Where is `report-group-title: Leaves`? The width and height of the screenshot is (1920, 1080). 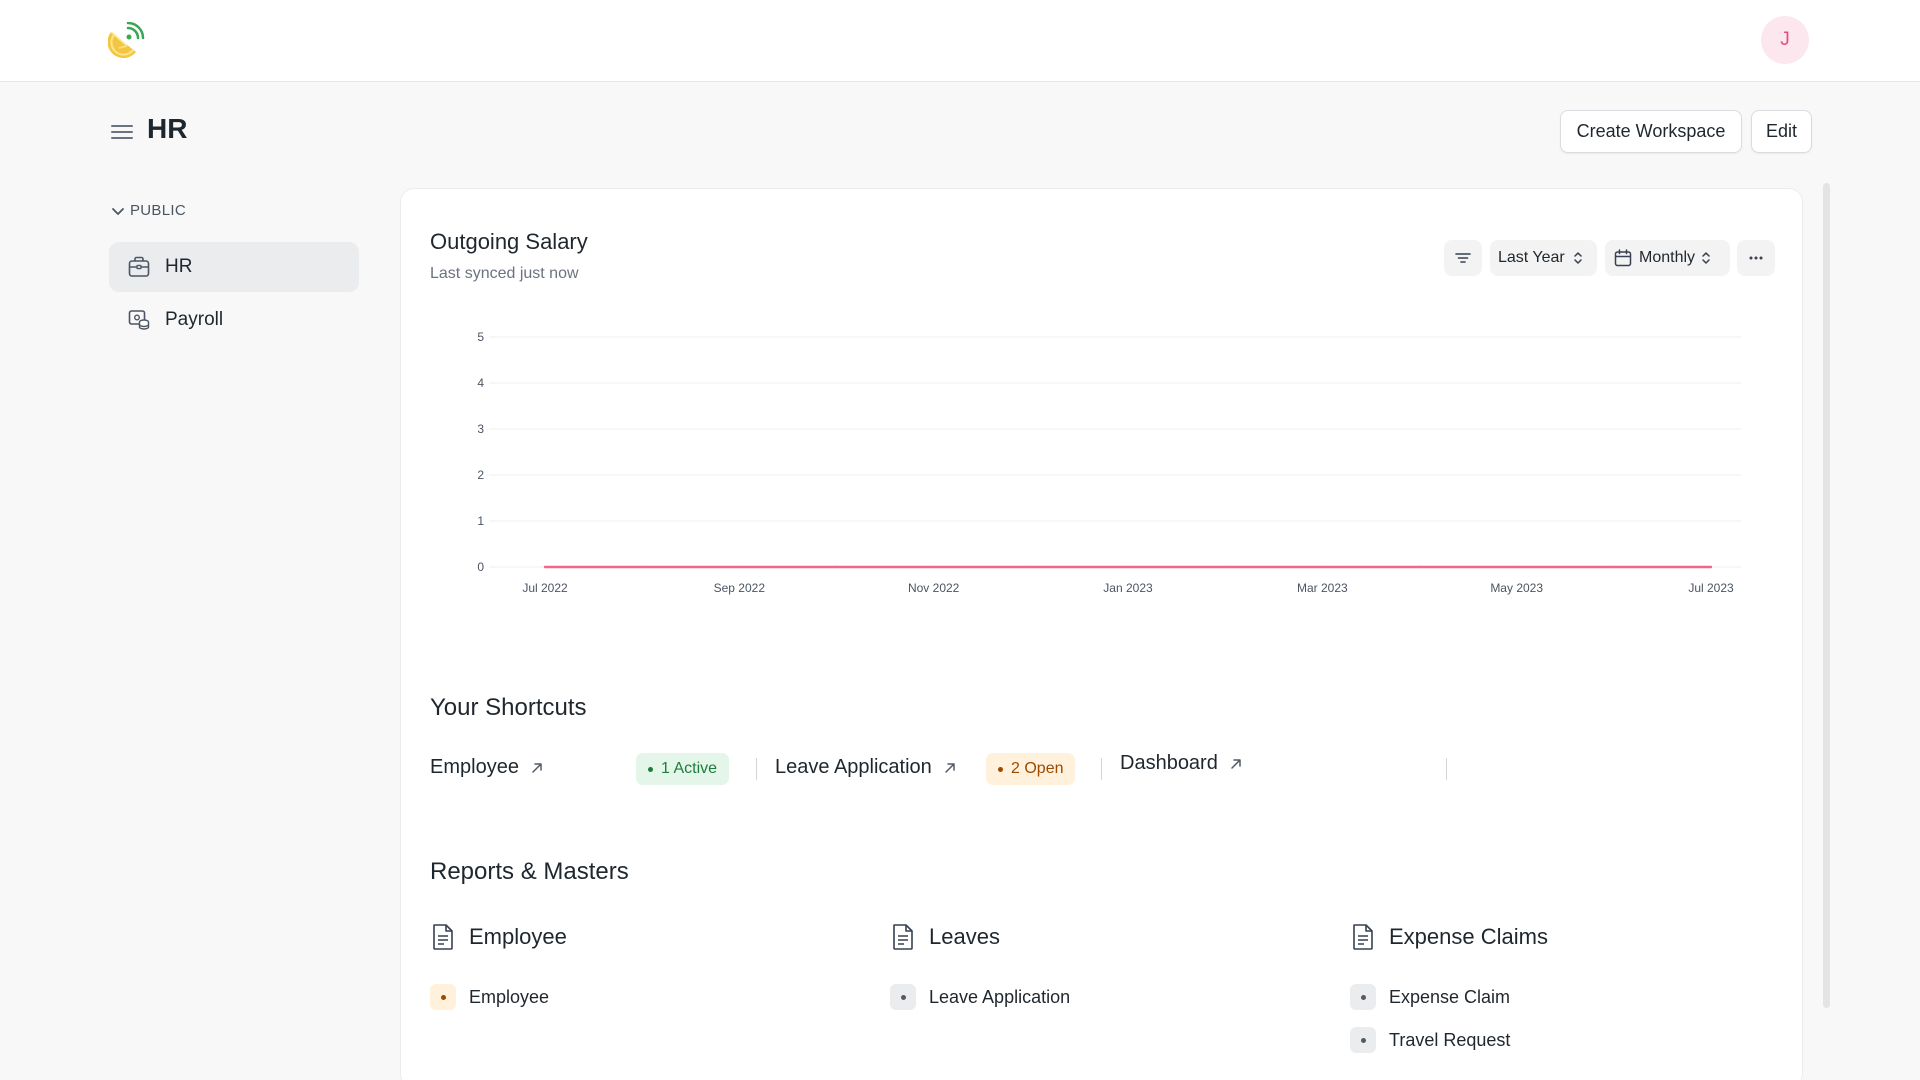
report-group-title: Leaves is located at coordinates (964, 936).